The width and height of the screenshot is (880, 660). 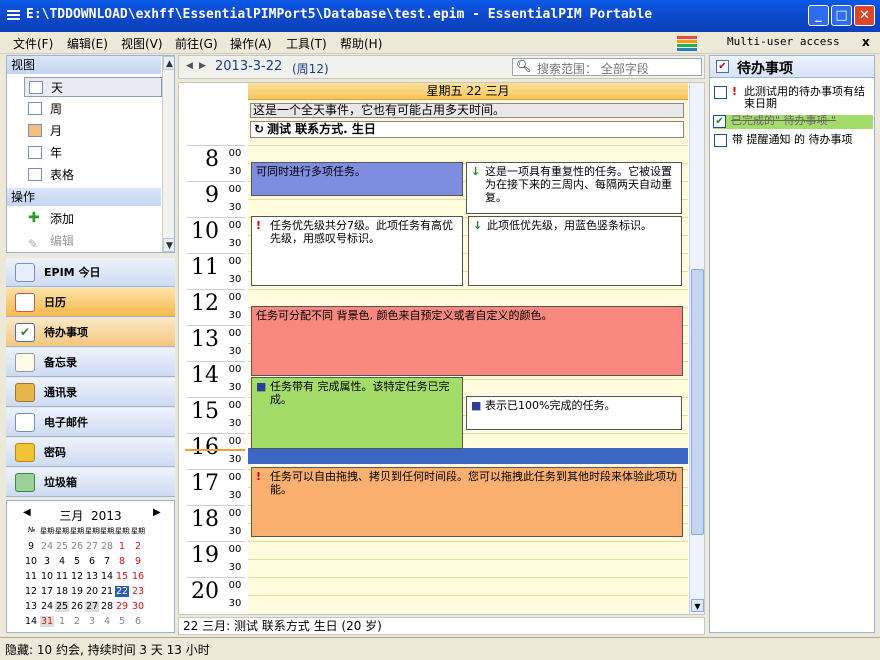 I want to click on calendar-event: ! 任务可以自由拖拽、拷贝到任何时间段。您可以拖拽此任务到其他时段来体验此项功能。, so click(x=467, y=502).